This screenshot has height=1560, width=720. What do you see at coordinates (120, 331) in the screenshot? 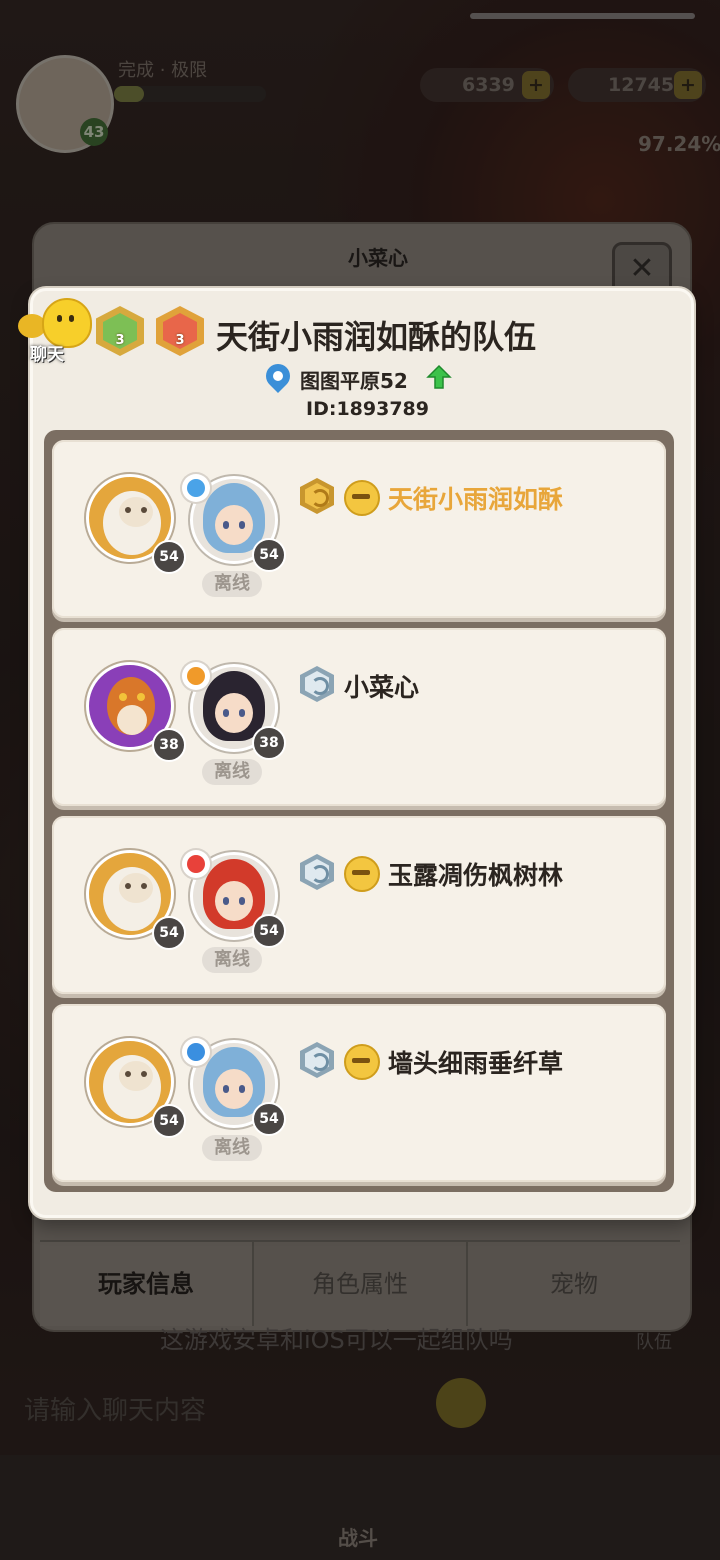
I see `wind-rank-badge: 3` at bounding box center [120, 331].